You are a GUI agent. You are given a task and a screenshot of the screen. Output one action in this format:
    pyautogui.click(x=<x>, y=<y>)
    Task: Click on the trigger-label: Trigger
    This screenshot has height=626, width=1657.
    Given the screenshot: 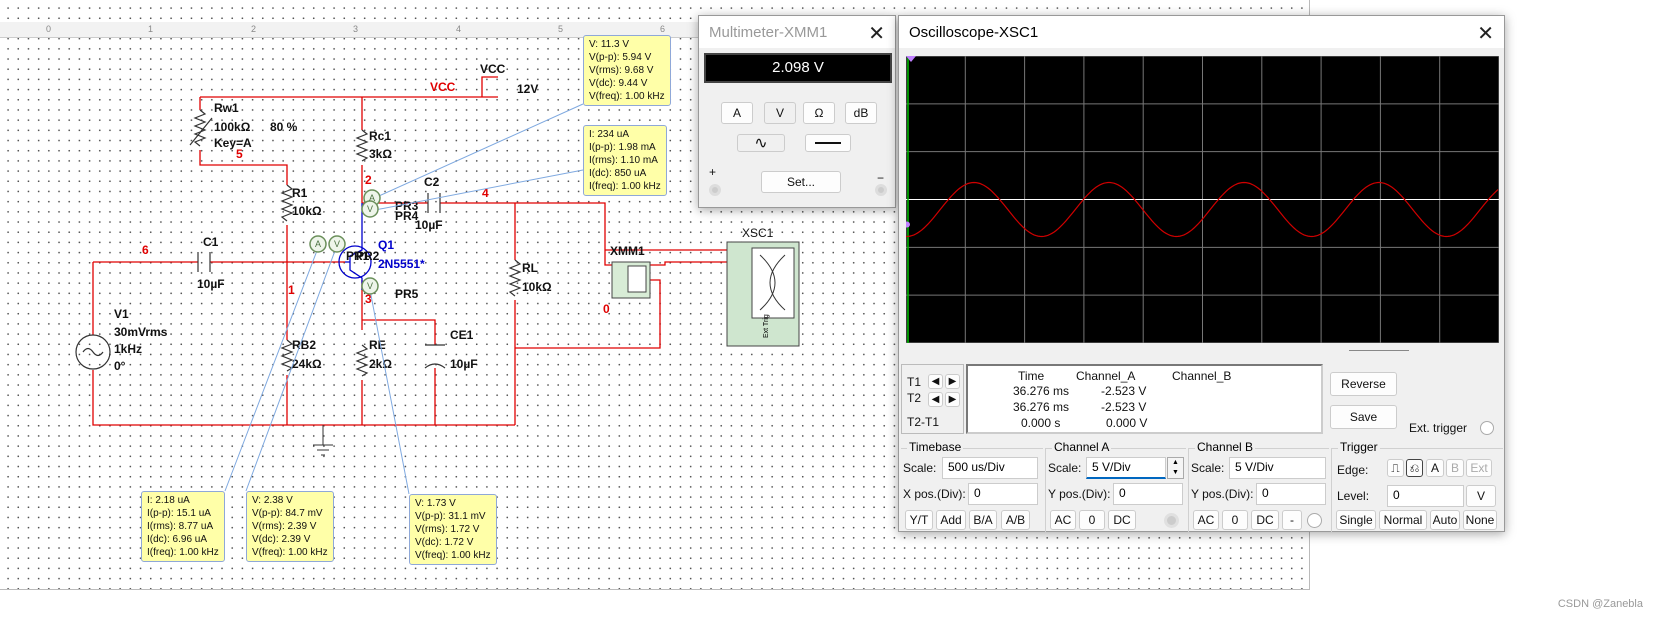 What is the action you would take?
    pyautogui.click(x=1359, y=447)
    